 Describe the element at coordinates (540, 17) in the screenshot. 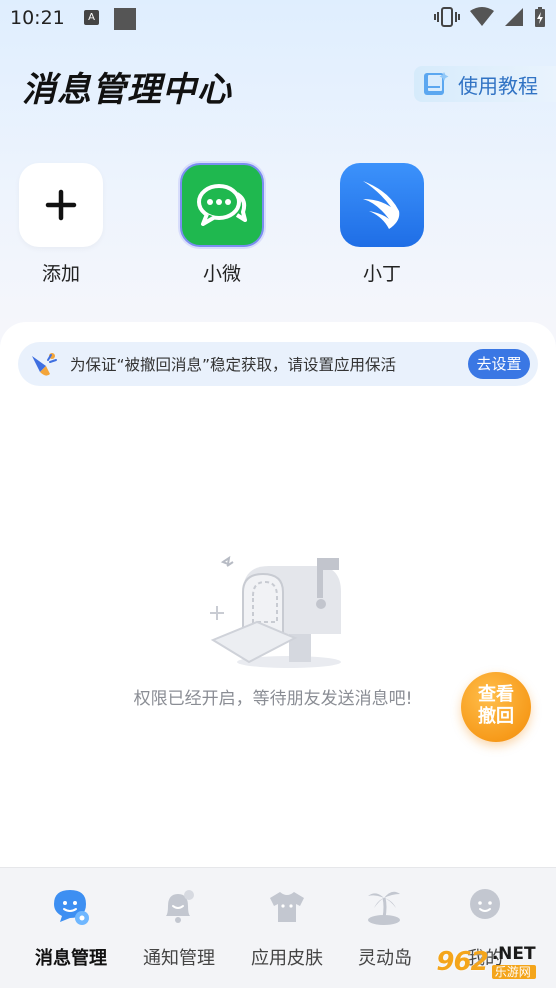

I see `battery-icon` at that location.